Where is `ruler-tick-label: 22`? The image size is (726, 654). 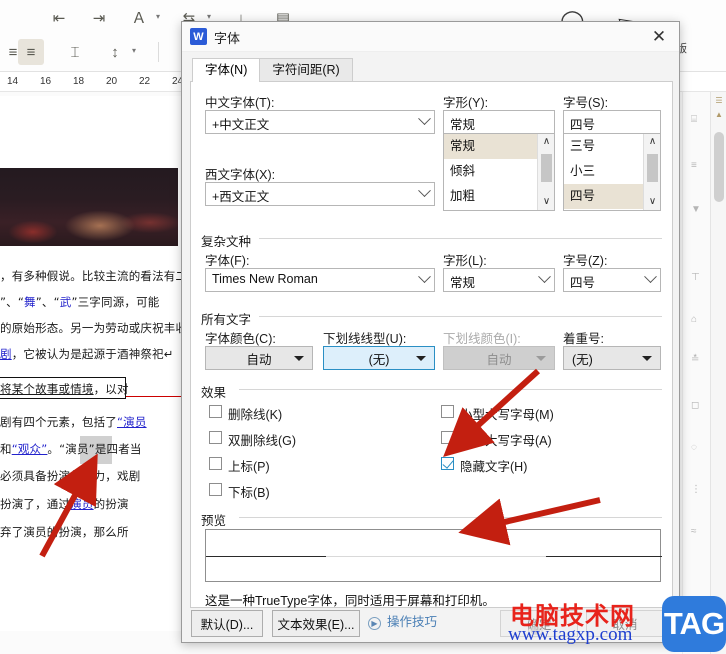
ruler-tick-label: 22 is located at coordinates (145, 81).